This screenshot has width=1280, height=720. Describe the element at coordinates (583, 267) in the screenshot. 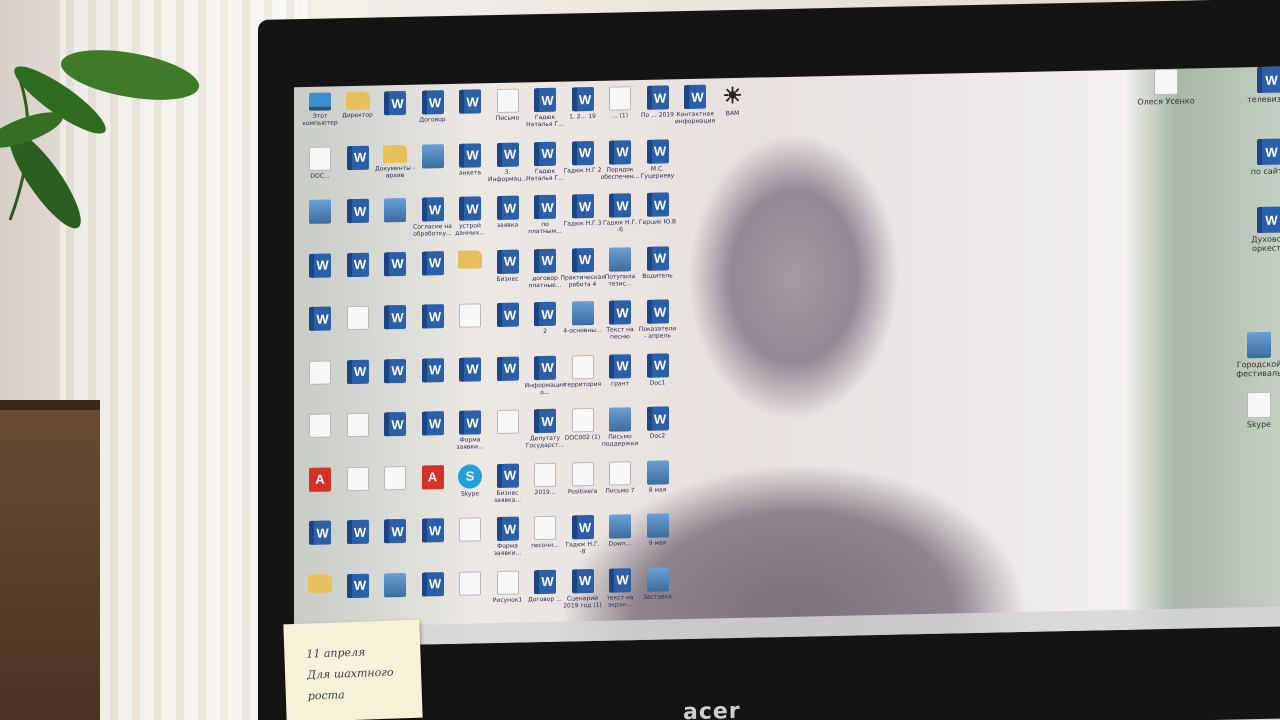

I see `word-document-icon-item: W Практическая работа 4` at that location.